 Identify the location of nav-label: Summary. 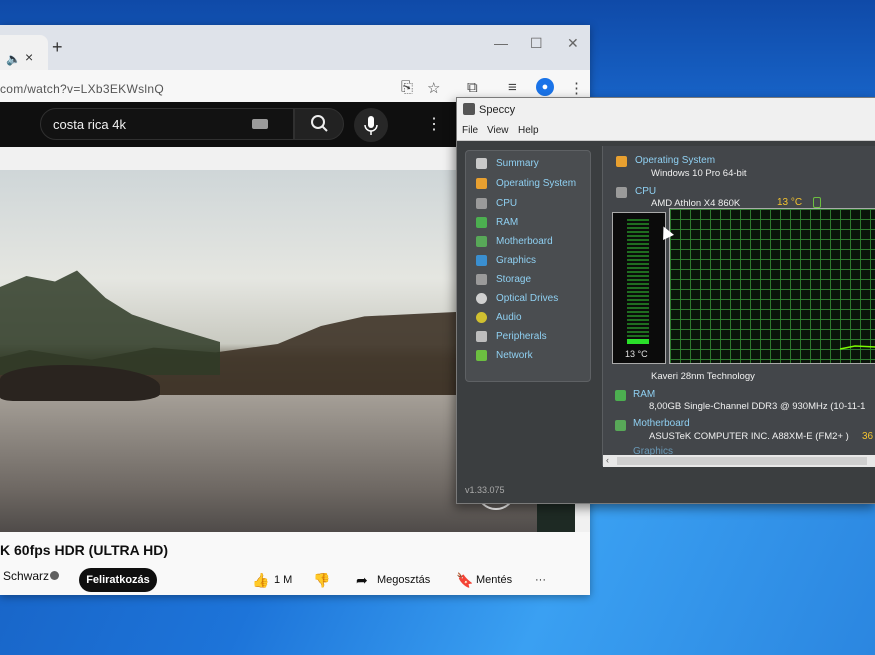
(517, 163).